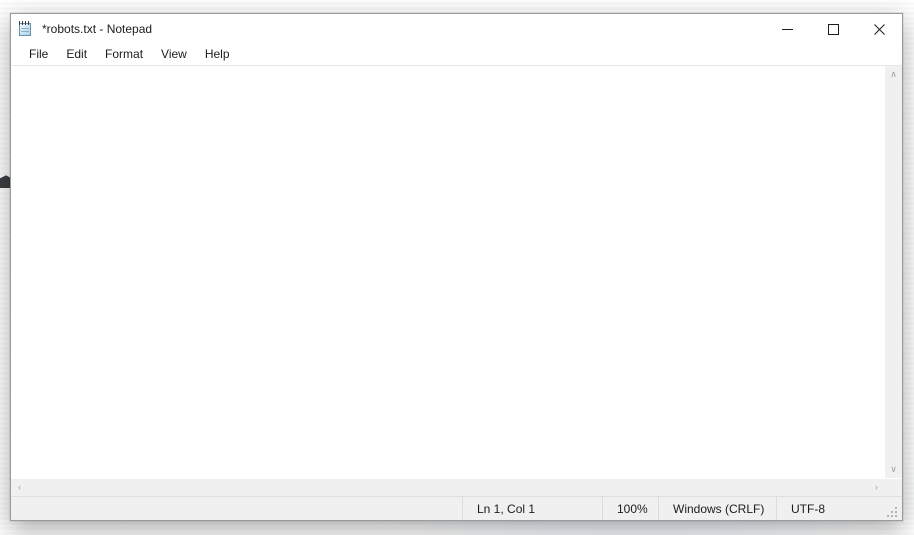 The height and width of the screenshot is (535, 914). What do you see at coordinates (893, 487) in the screenshot?
I see `scrollbar-corner` at bounding box center [893, 487].